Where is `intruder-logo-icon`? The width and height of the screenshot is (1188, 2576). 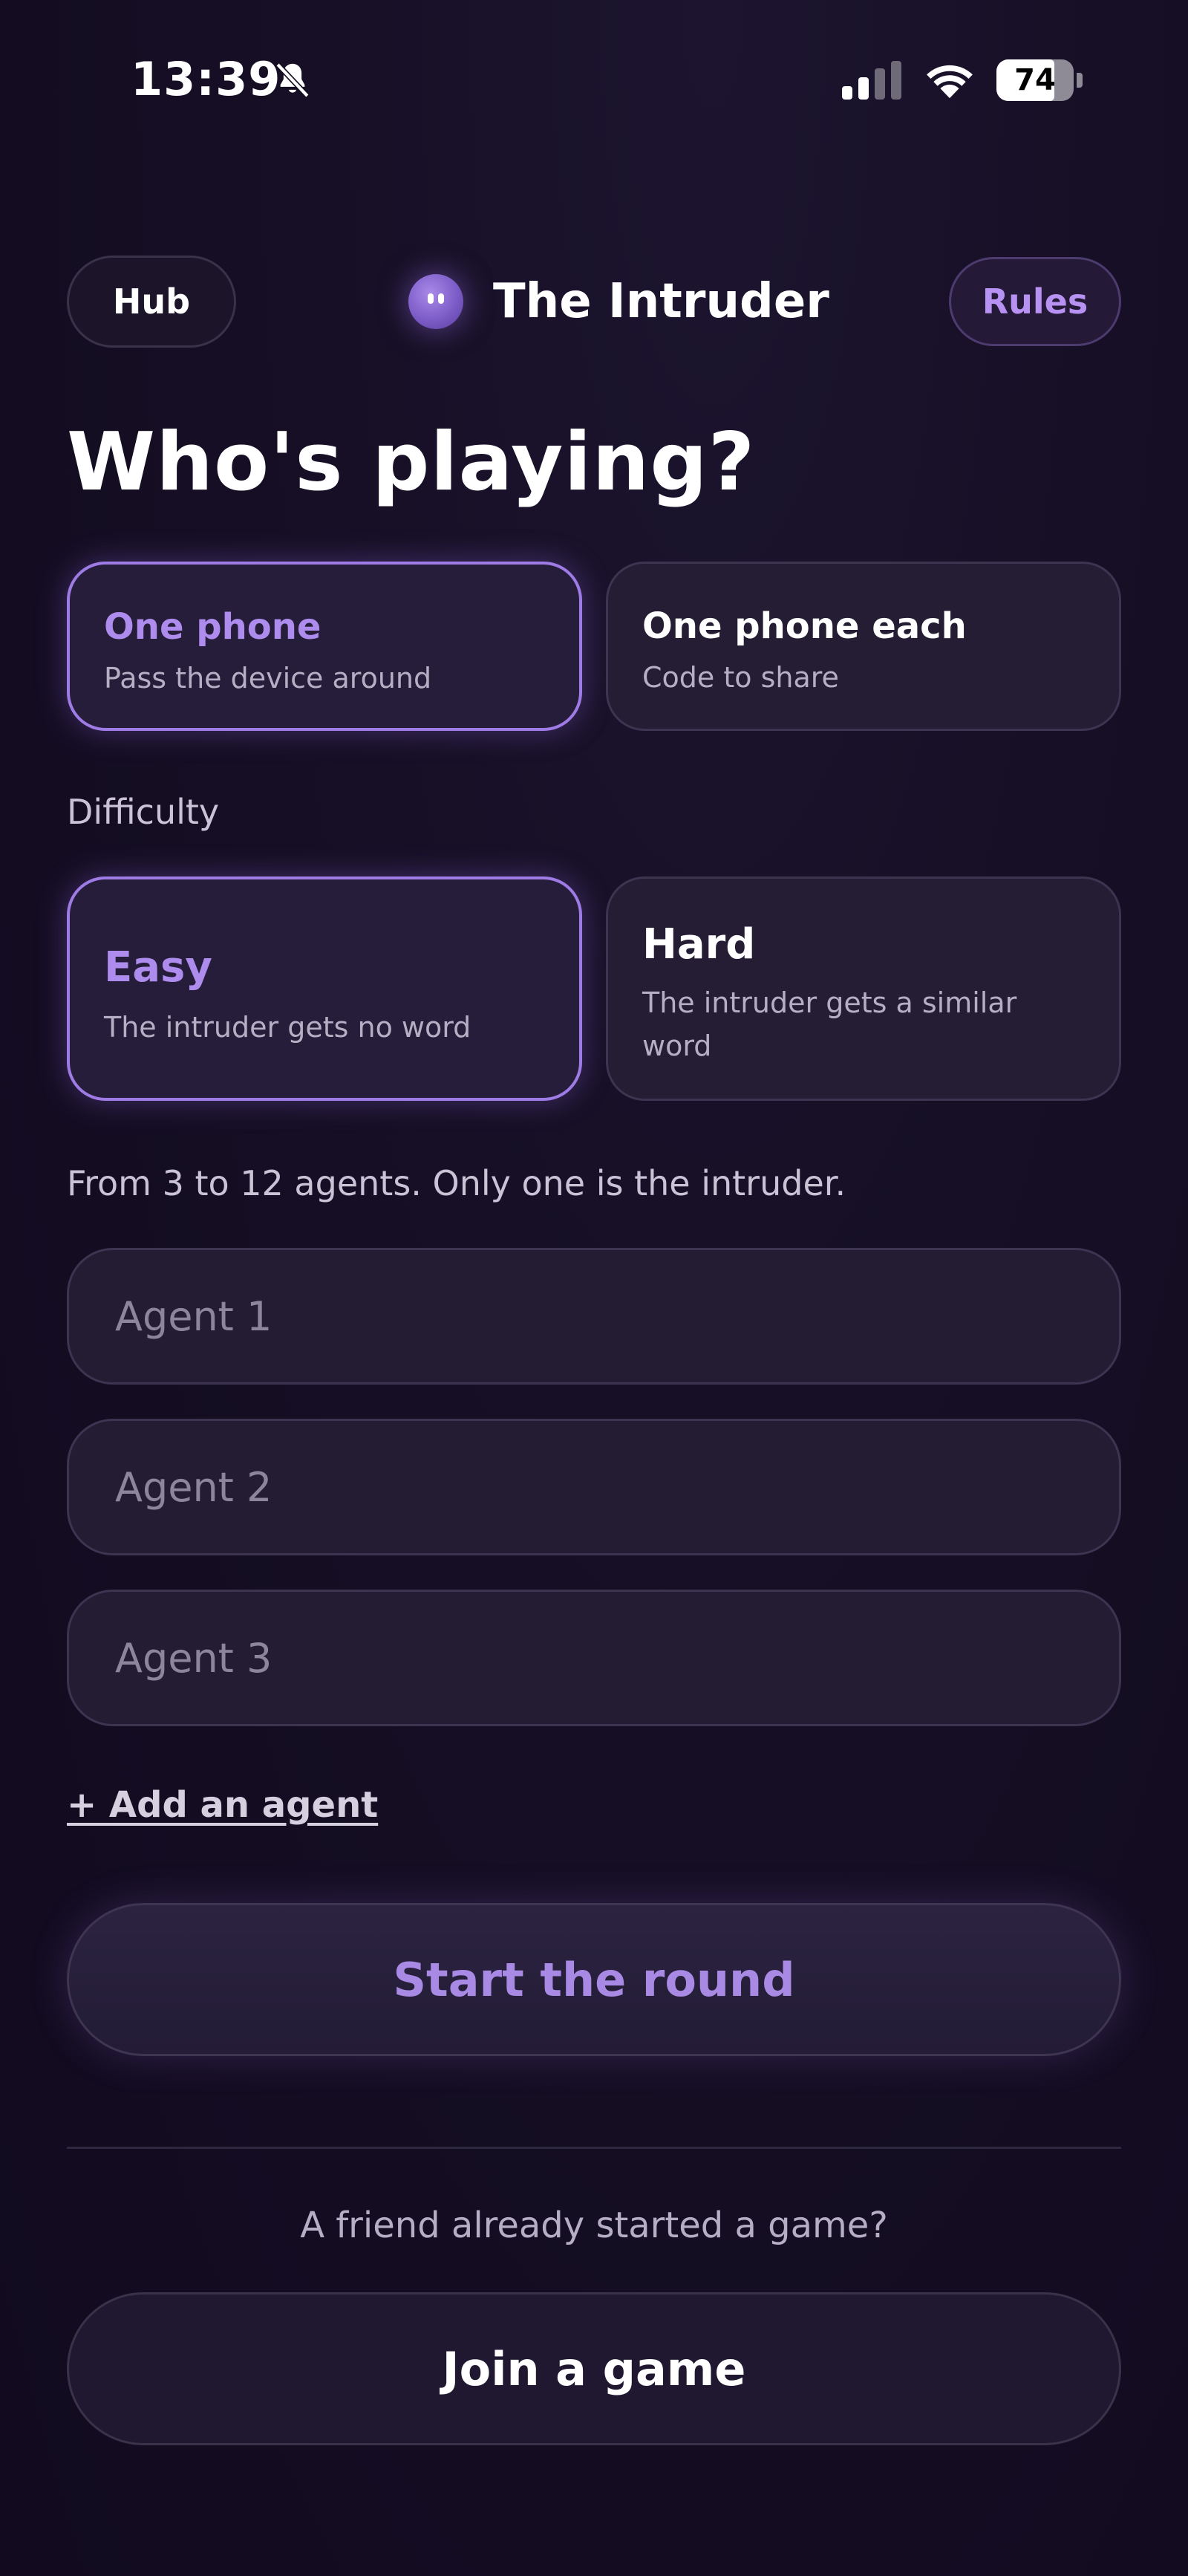
intruder-logo-icon is located at coordinates (436, 301).